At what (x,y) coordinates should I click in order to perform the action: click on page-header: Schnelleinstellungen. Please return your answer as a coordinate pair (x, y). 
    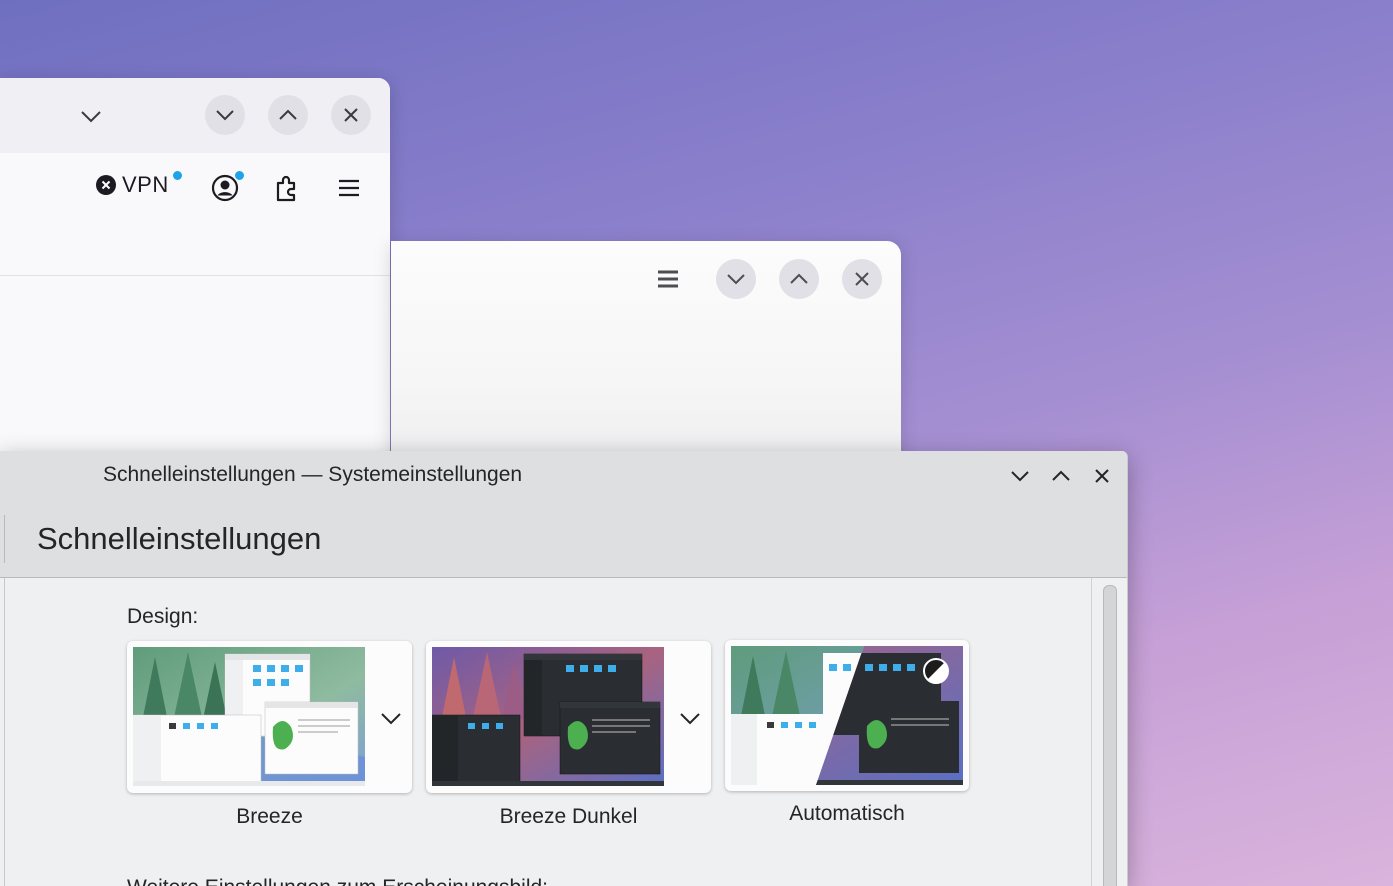
    Looking at the image, I should click on (563, 539).